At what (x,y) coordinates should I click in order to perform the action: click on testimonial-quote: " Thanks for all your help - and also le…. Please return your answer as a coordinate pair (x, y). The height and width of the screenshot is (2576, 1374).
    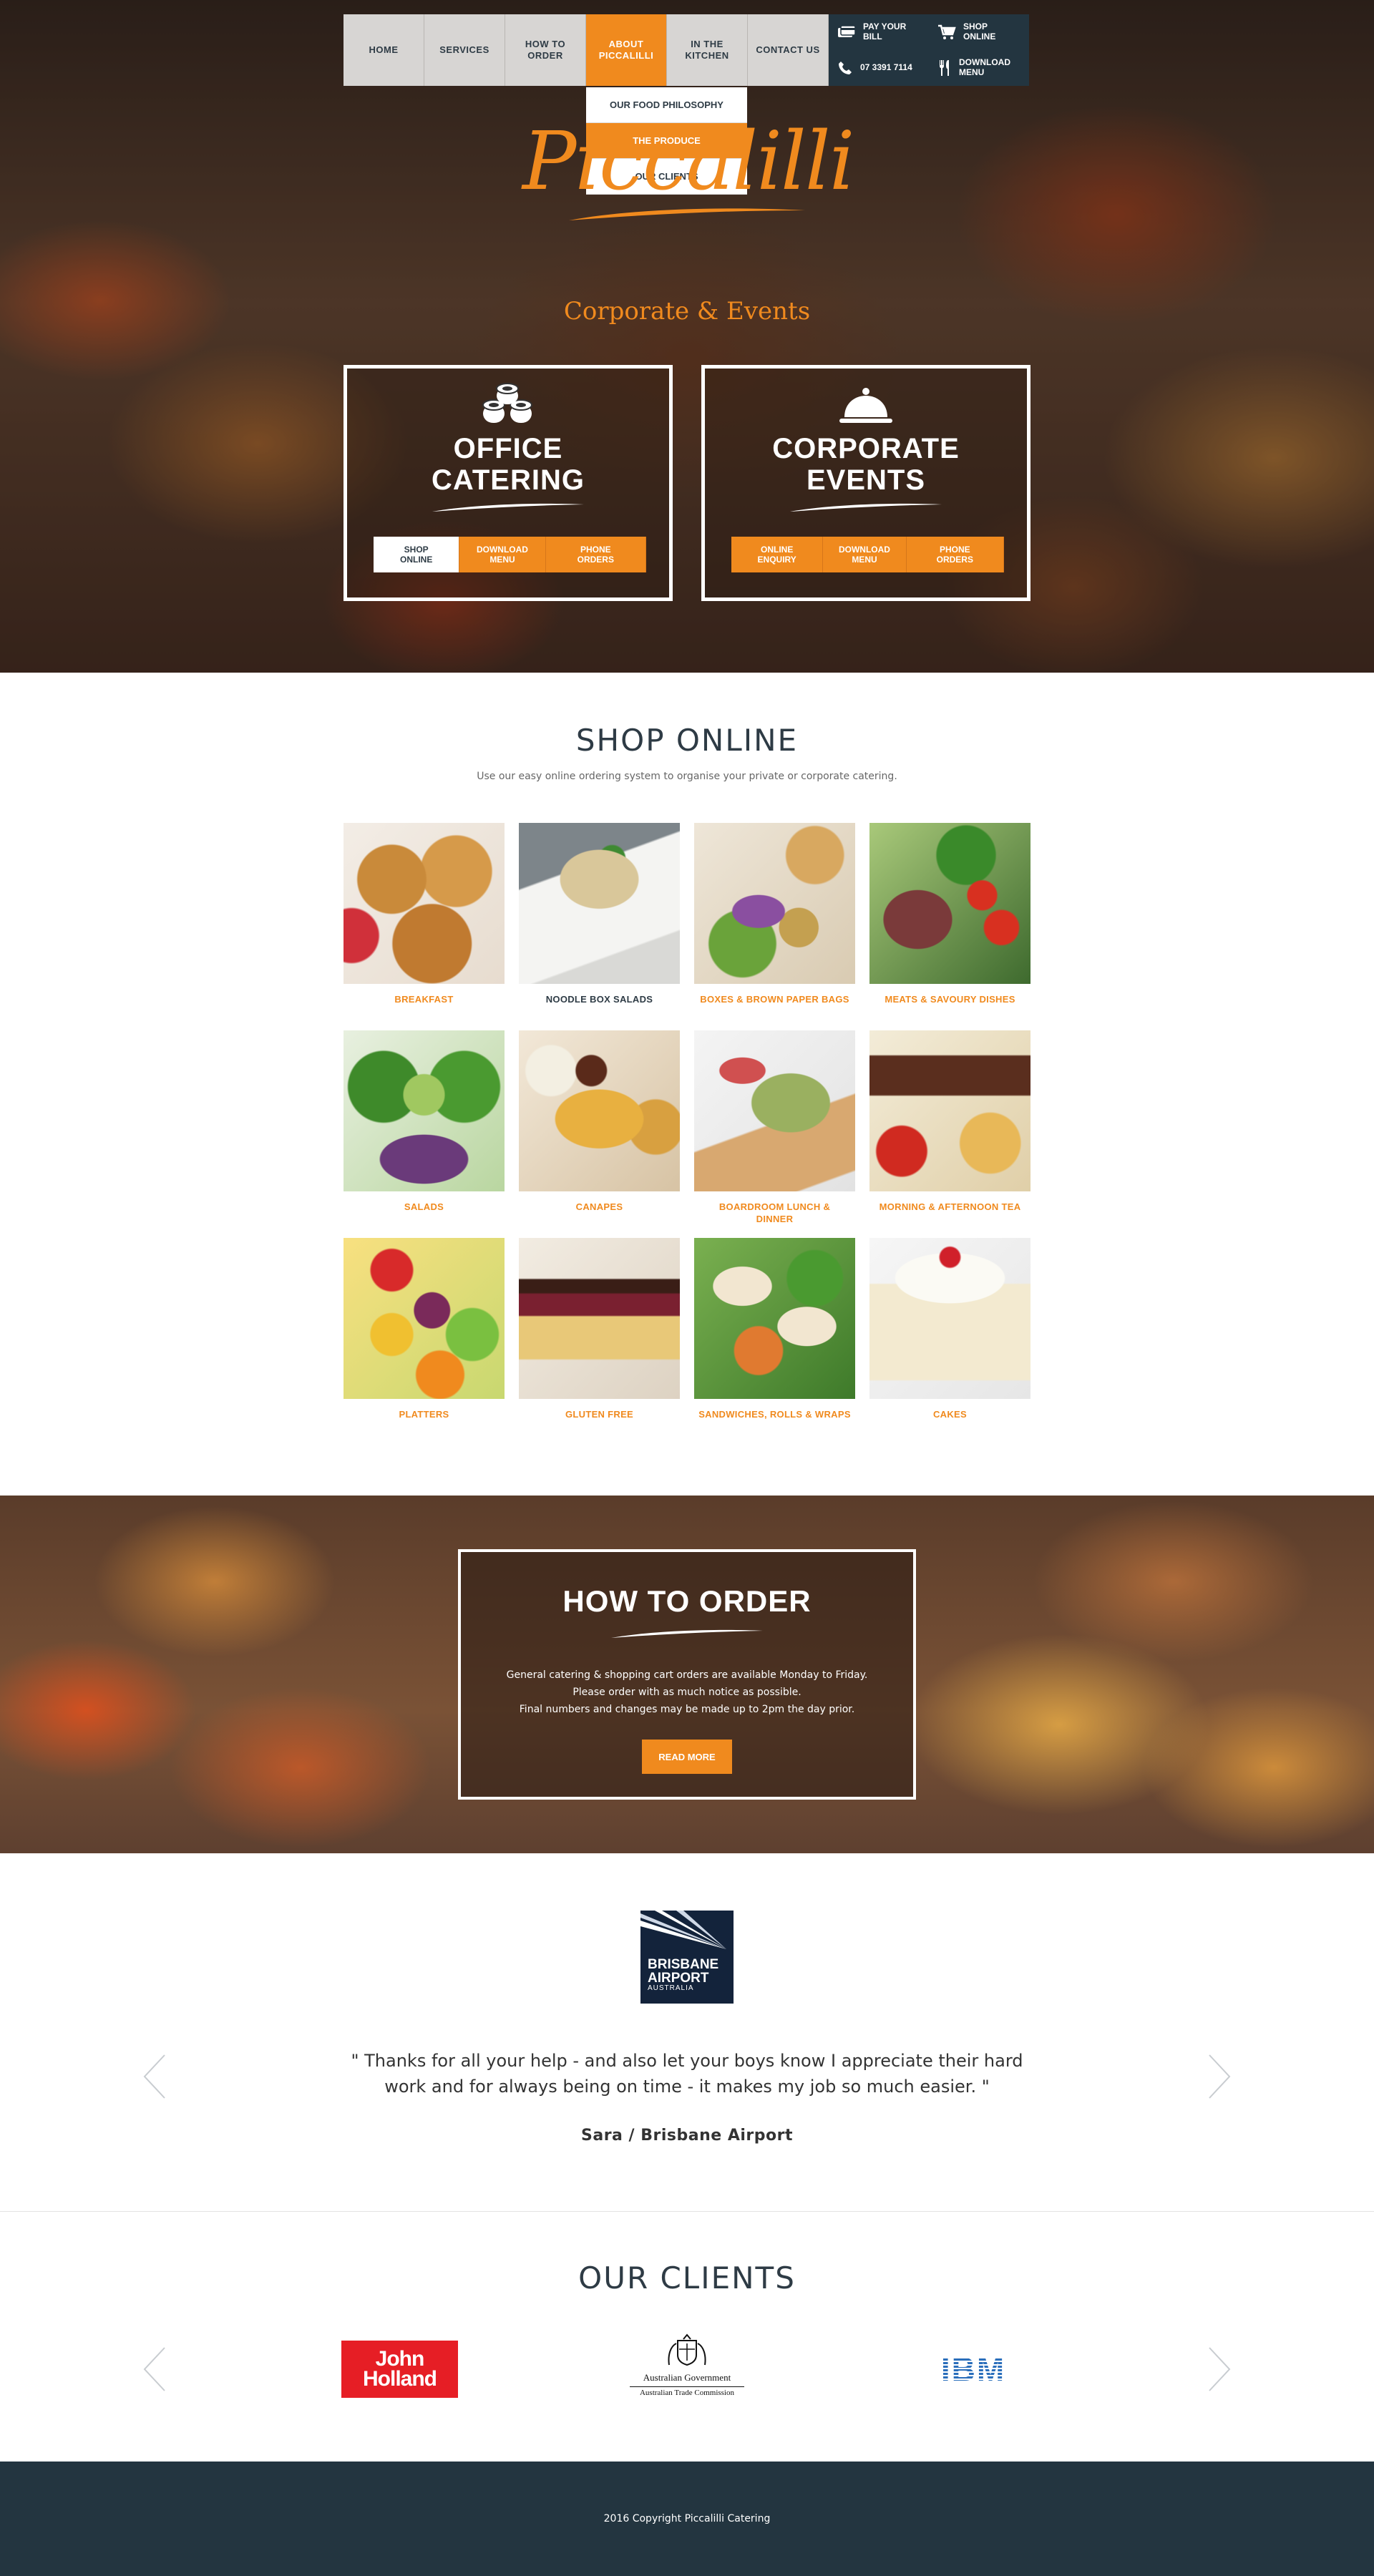
    Looking at the image, I should click on (687, 2074).